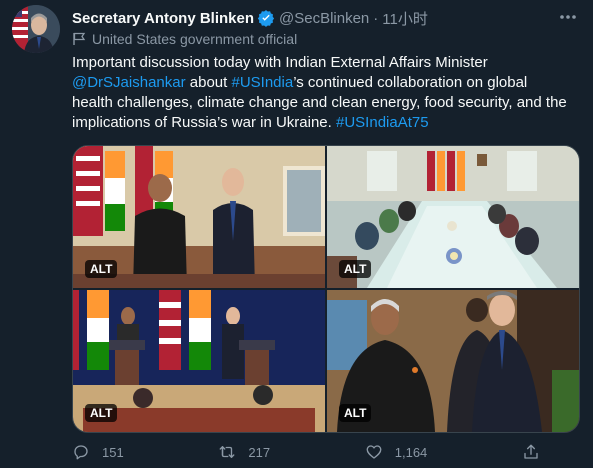 The width and height of the screenshot is (593, 468). Describe the element at coordinates (163, 18) in the screenshot. I see `author-name: Secretary Antony Blinken` at that location.